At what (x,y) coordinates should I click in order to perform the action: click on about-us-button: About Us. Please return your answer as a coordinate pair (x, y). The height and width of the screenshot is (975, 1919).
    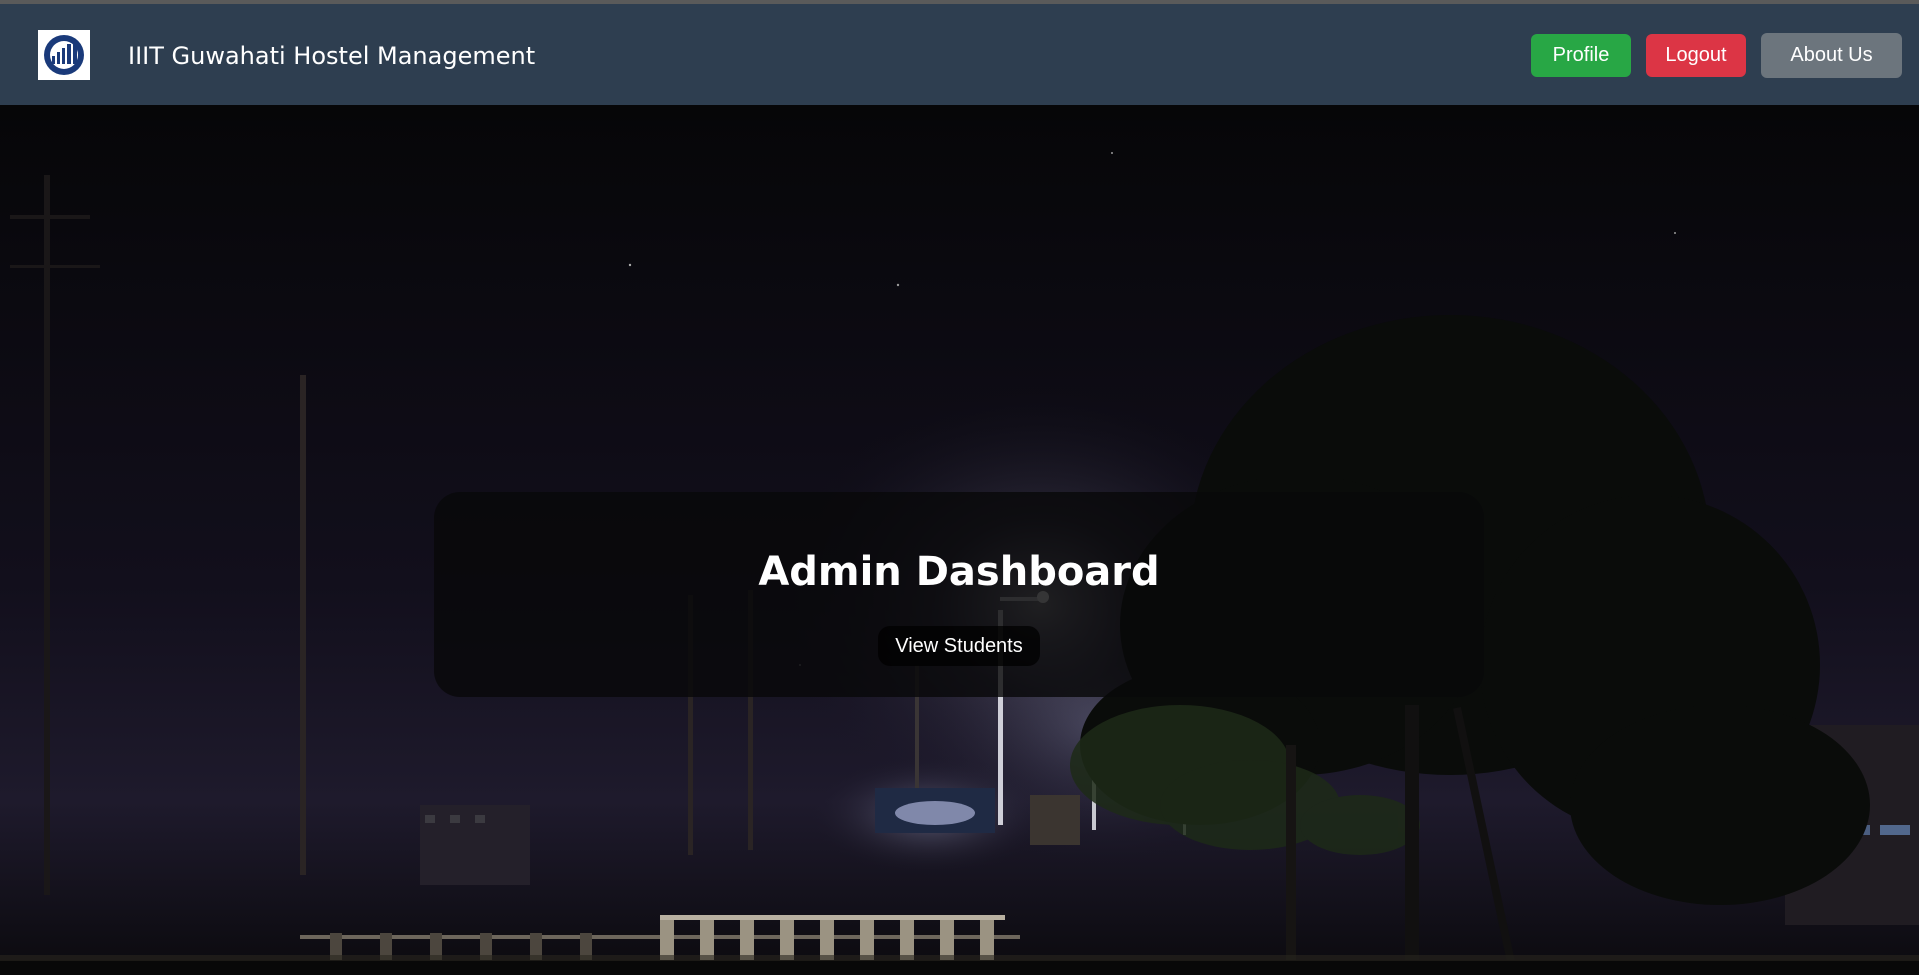
    Looking at the image, I should click on (1831, 55).